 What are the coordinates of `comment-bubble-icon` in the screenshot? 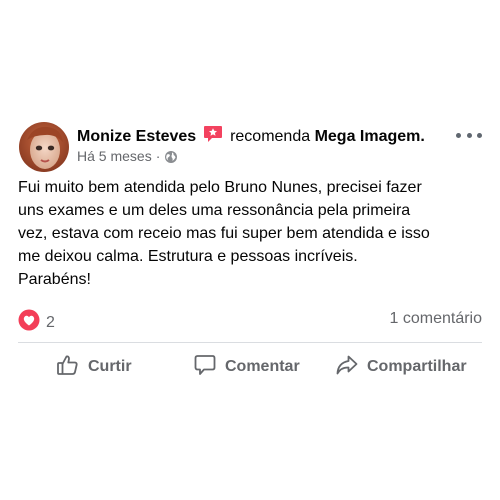 It's located at (209, 367).